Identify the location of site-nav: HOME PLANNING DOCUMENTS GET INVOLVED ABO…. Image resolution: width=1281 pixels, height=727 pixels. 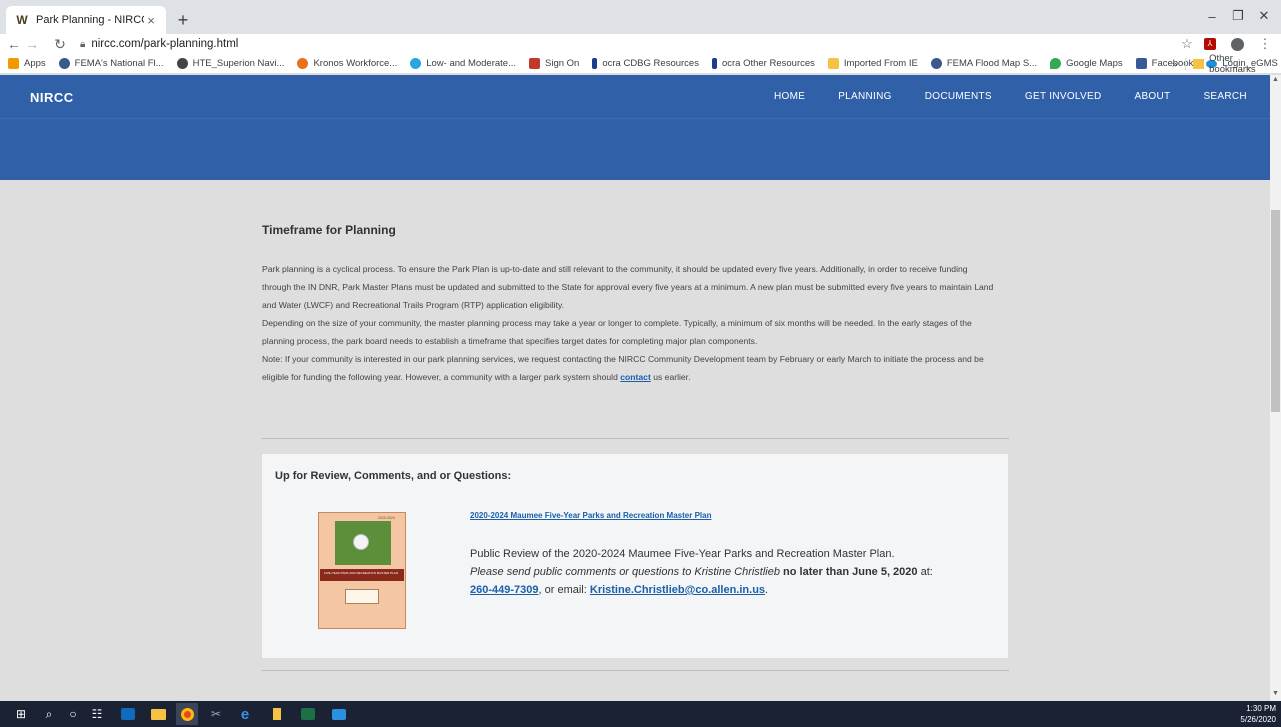
(1010, 96).